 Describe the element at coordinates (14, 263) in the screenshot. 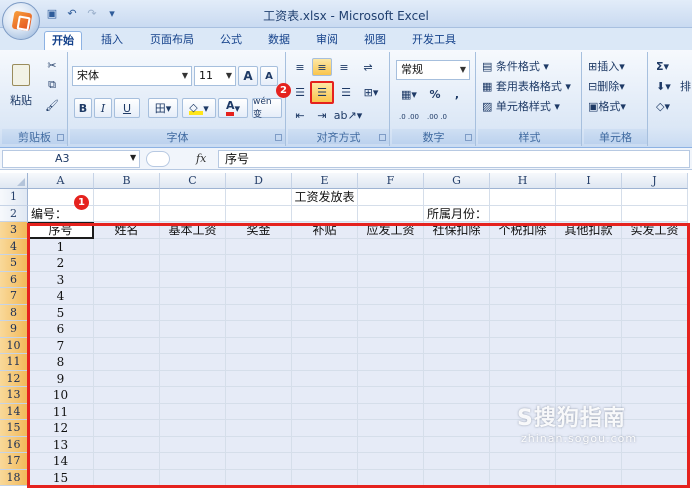

I see `row-header: 5` at that location.